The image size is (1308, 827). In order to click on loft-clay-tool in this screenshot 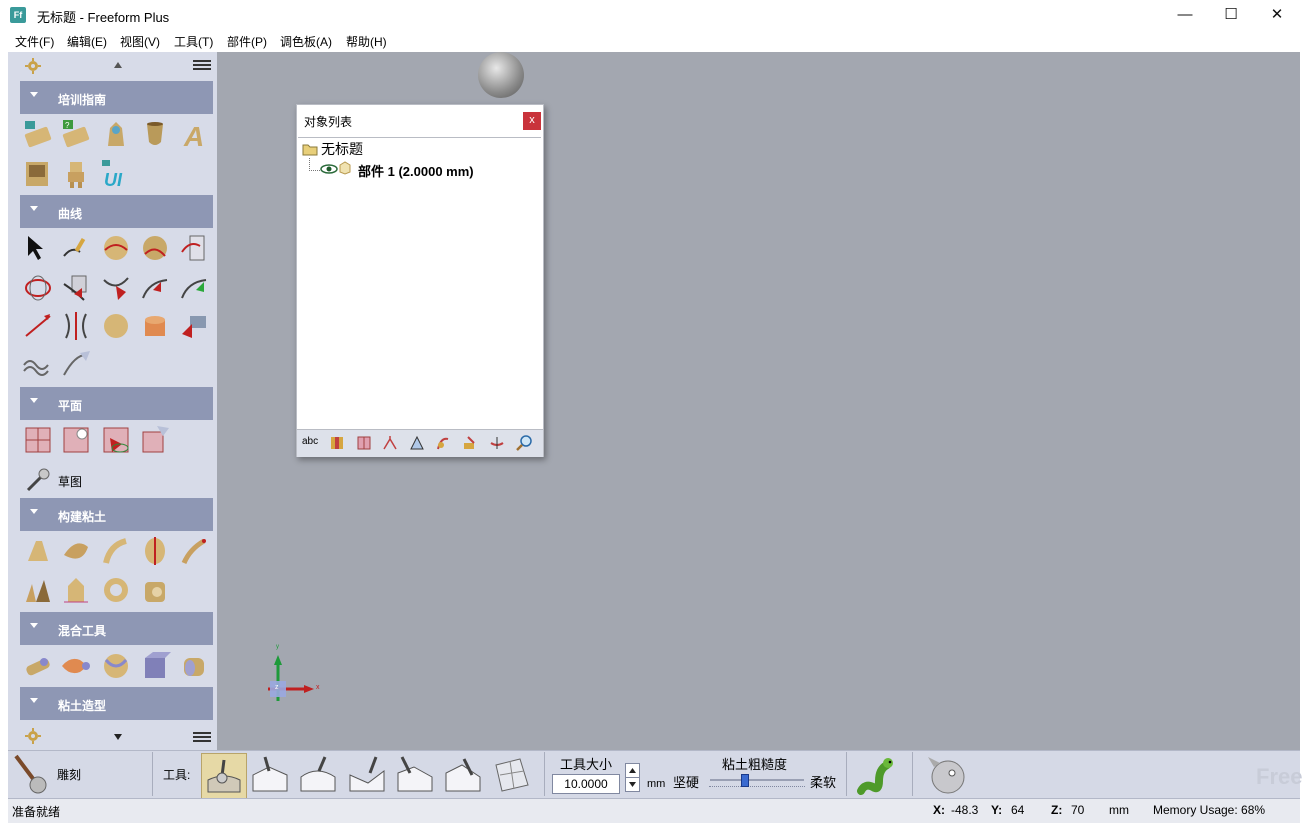, I will do `click(76, 551)`.